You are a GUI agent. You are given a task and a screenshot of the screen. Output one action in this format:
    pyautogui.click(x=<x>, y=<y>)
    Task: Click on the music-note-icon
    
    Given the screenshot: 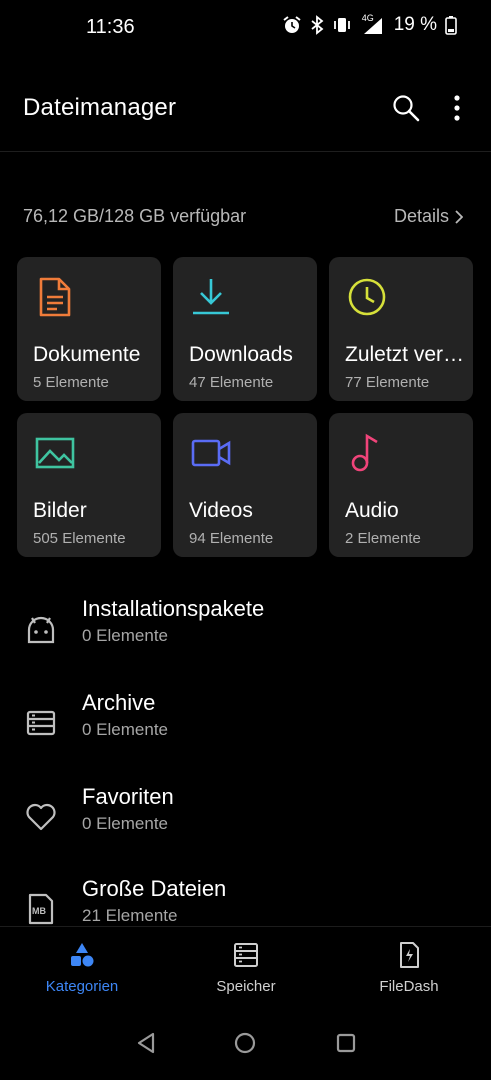 What is the action you would take?
    pyautogui.click(x=364, y=452)
    